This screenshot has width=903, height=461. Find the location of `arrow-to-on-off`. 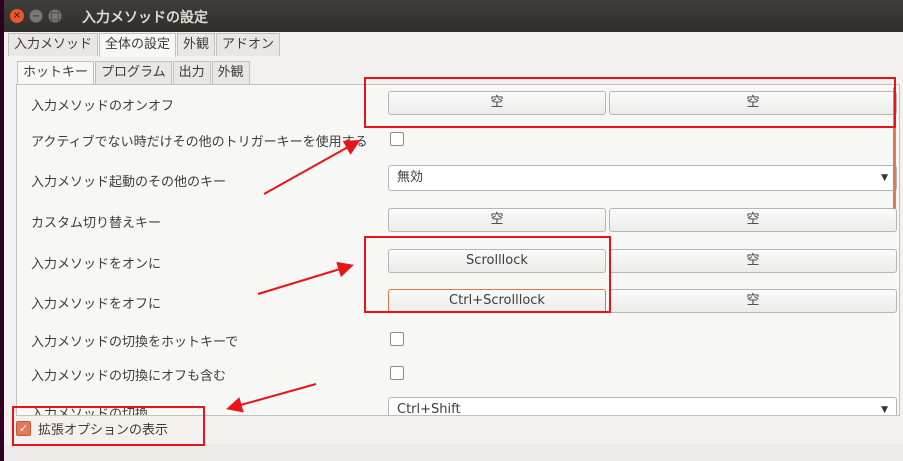

arrow-to-on-off is located at coordinates (305, 278).